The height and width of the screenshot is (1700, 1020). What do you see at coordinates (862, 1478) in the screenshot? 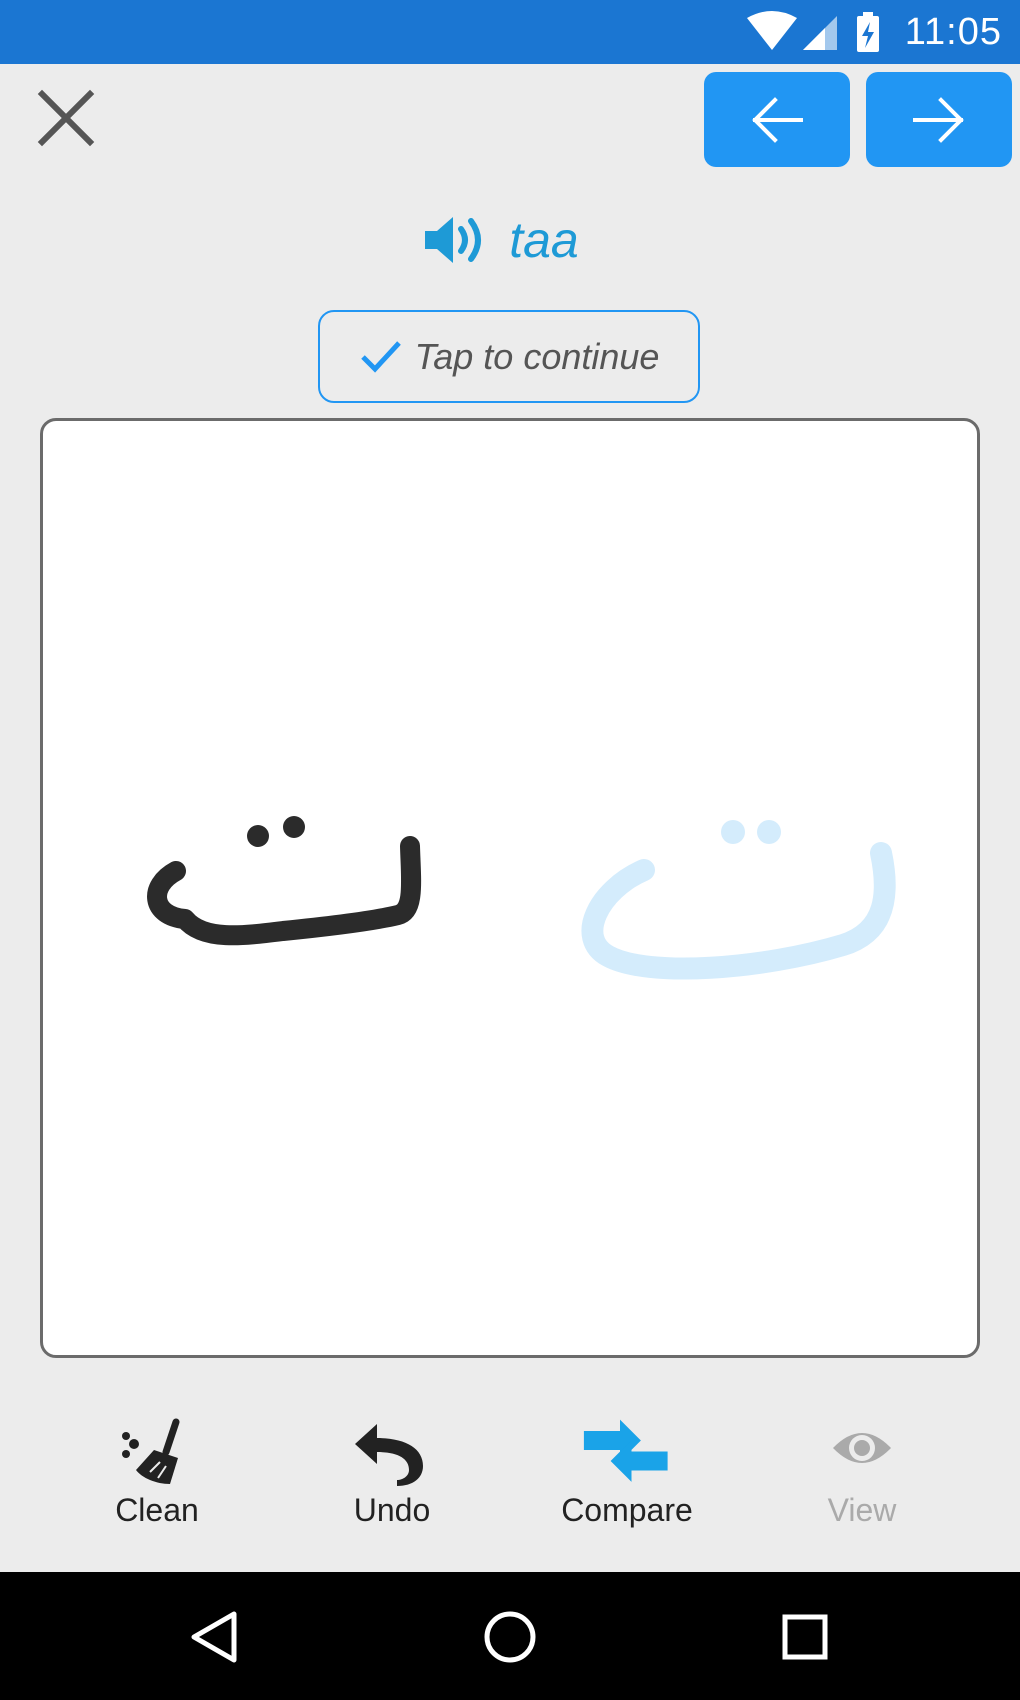
I see `view-button: View` at bounding box center [862, 1478].